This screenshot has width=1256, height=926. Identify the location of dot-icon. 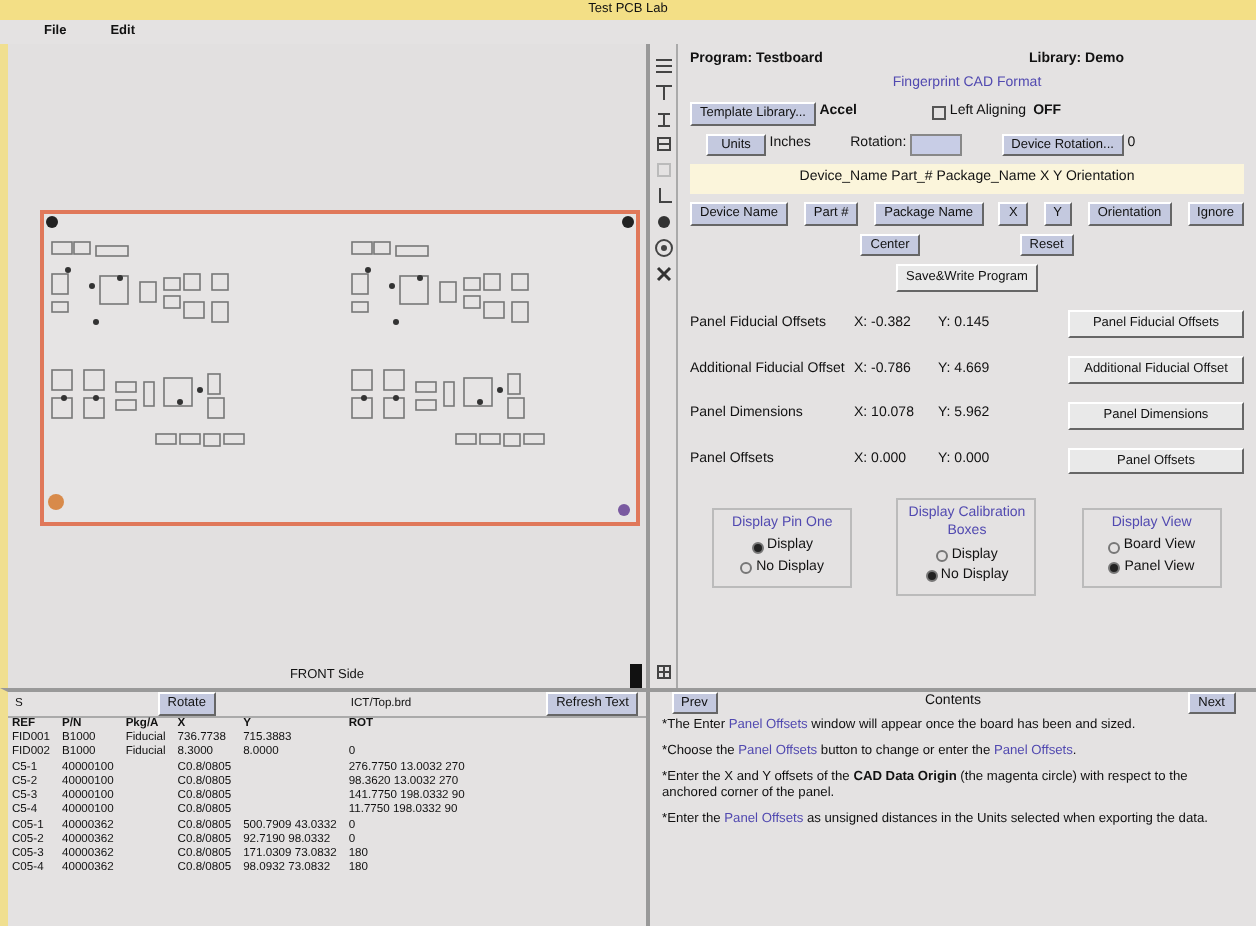
(663, 222).